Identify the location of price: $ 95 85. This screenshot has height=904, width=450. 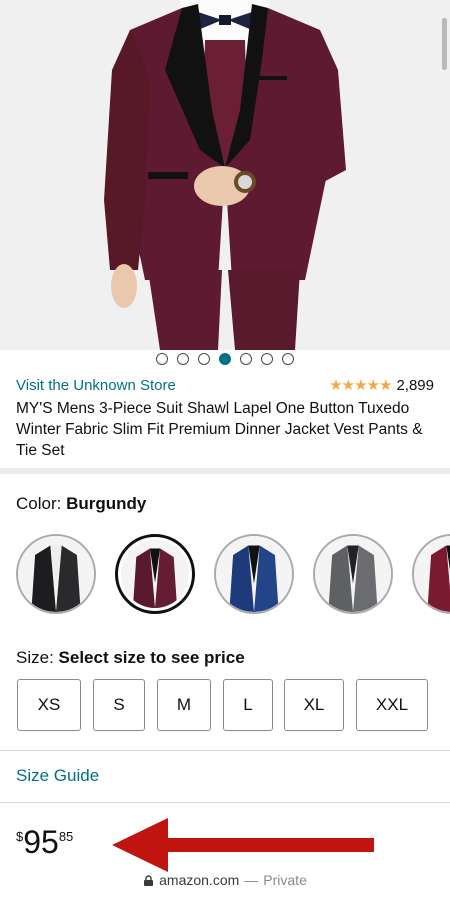
(44, 842).